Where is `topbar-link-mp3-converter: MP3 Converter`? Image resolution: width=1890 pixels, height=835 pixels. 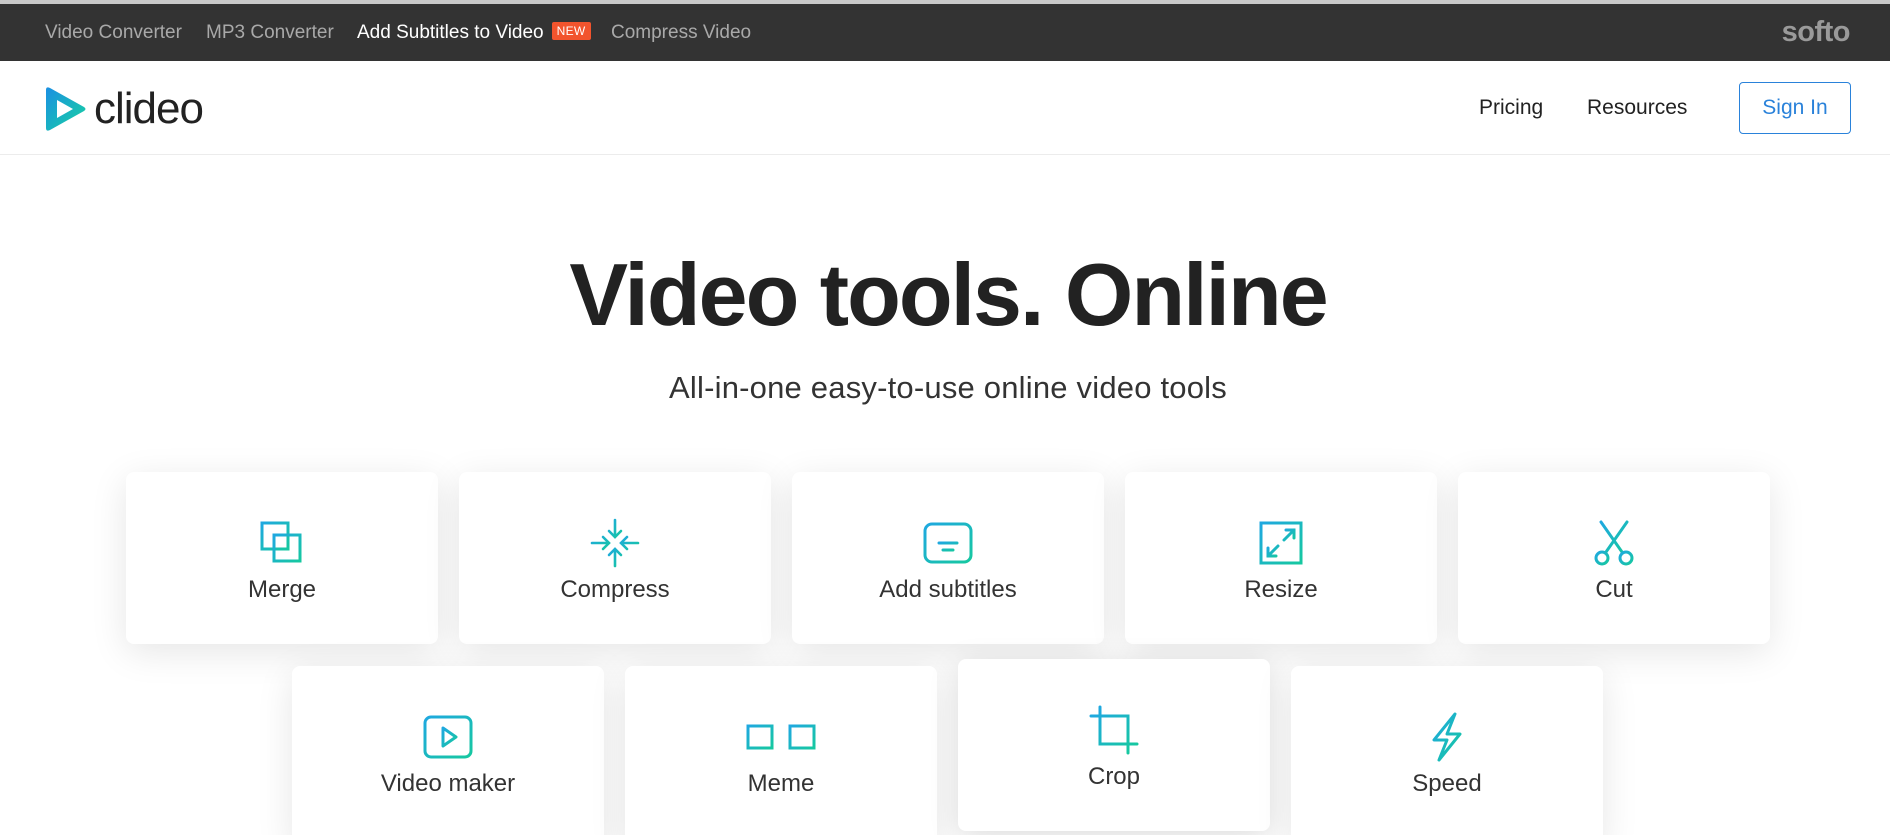
topbar-link-mp3-converter: MP3 Converter is located at coordinates (270, 32).